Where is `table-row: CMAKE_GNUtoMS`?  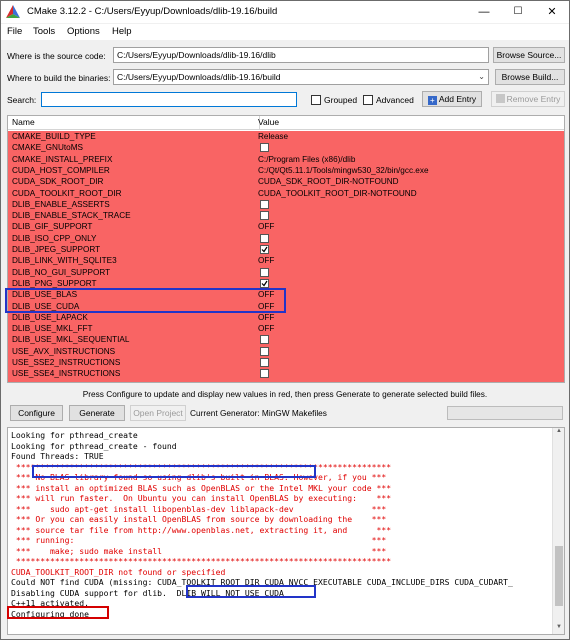
table-row: CMAKE_GNUtoMS is located at coordinates (286, 147).